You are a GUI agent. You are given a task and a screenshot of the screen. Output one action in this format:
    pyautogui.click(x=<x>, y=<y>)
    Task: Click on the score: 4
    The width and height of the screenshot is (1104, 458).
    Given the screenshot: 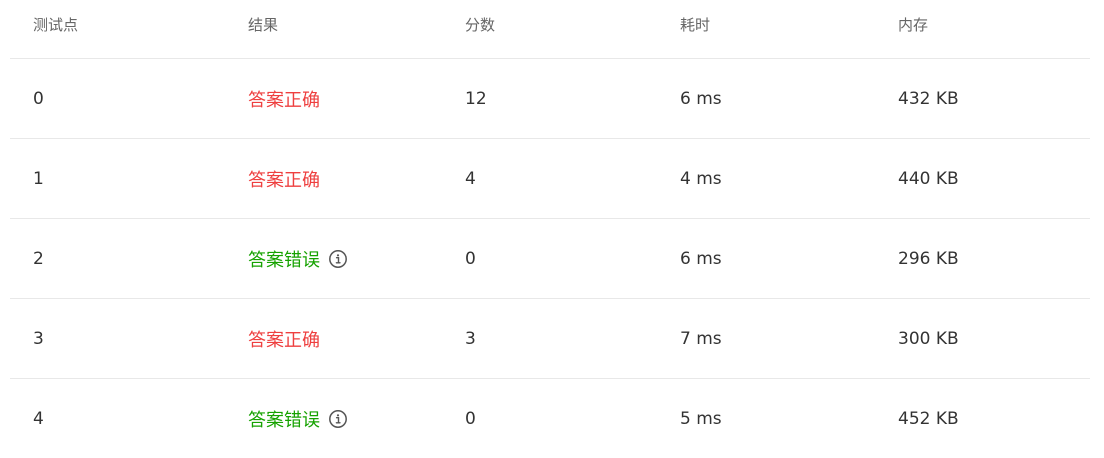 What is the action you would take?
    pyautogui.click(x=470, y=178)
    